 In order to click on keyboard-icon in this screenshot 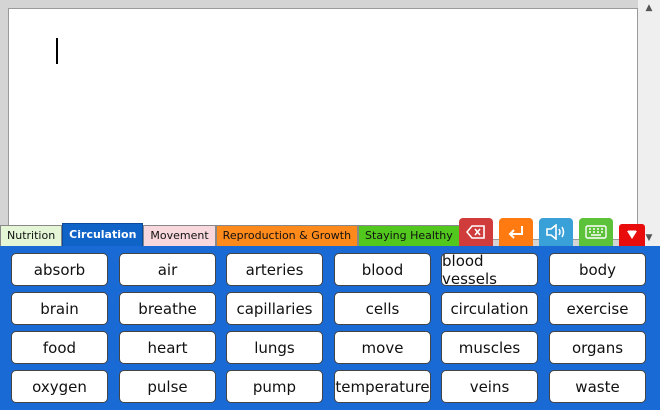, I will do `click(596, 232)`.